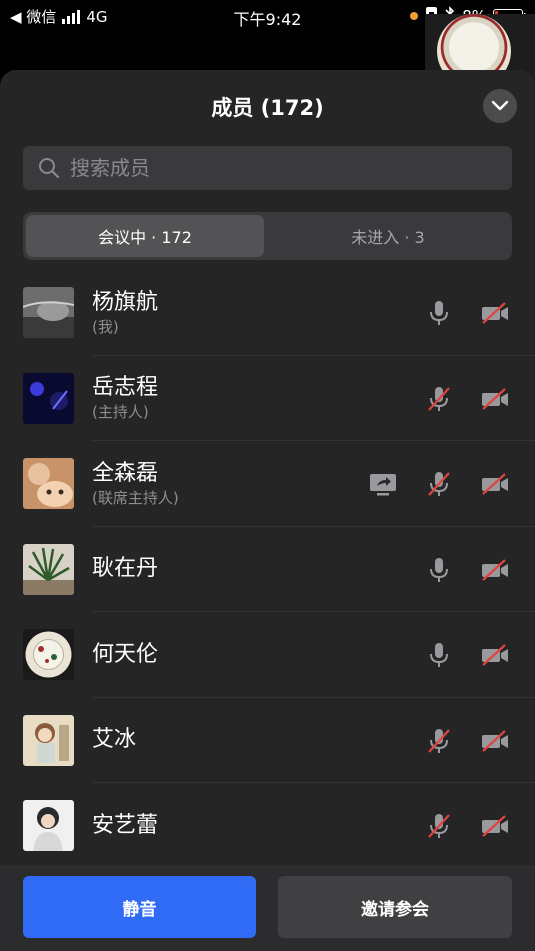 The width and height of the screenshot is (535, 951). I want to click on screen-share-icon, so click(383, 485).